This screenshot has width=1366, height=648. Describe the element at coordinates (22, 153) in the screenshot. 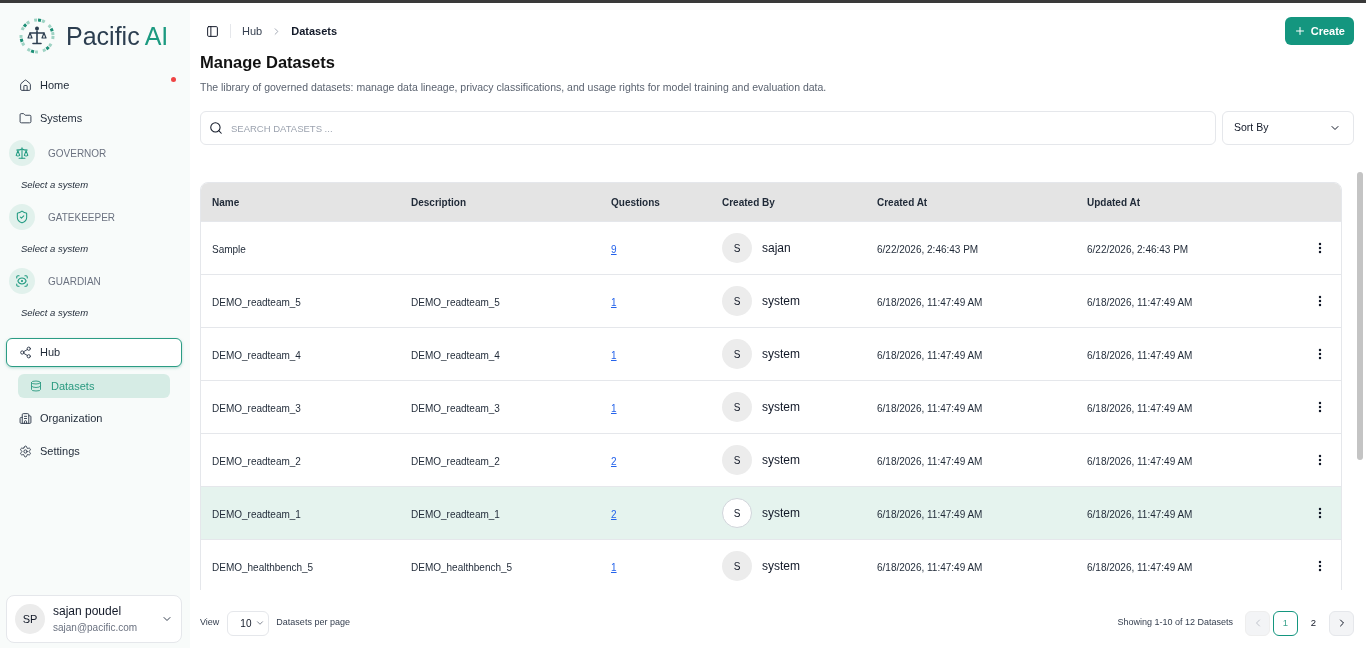

I see `scale-icon` at that location.